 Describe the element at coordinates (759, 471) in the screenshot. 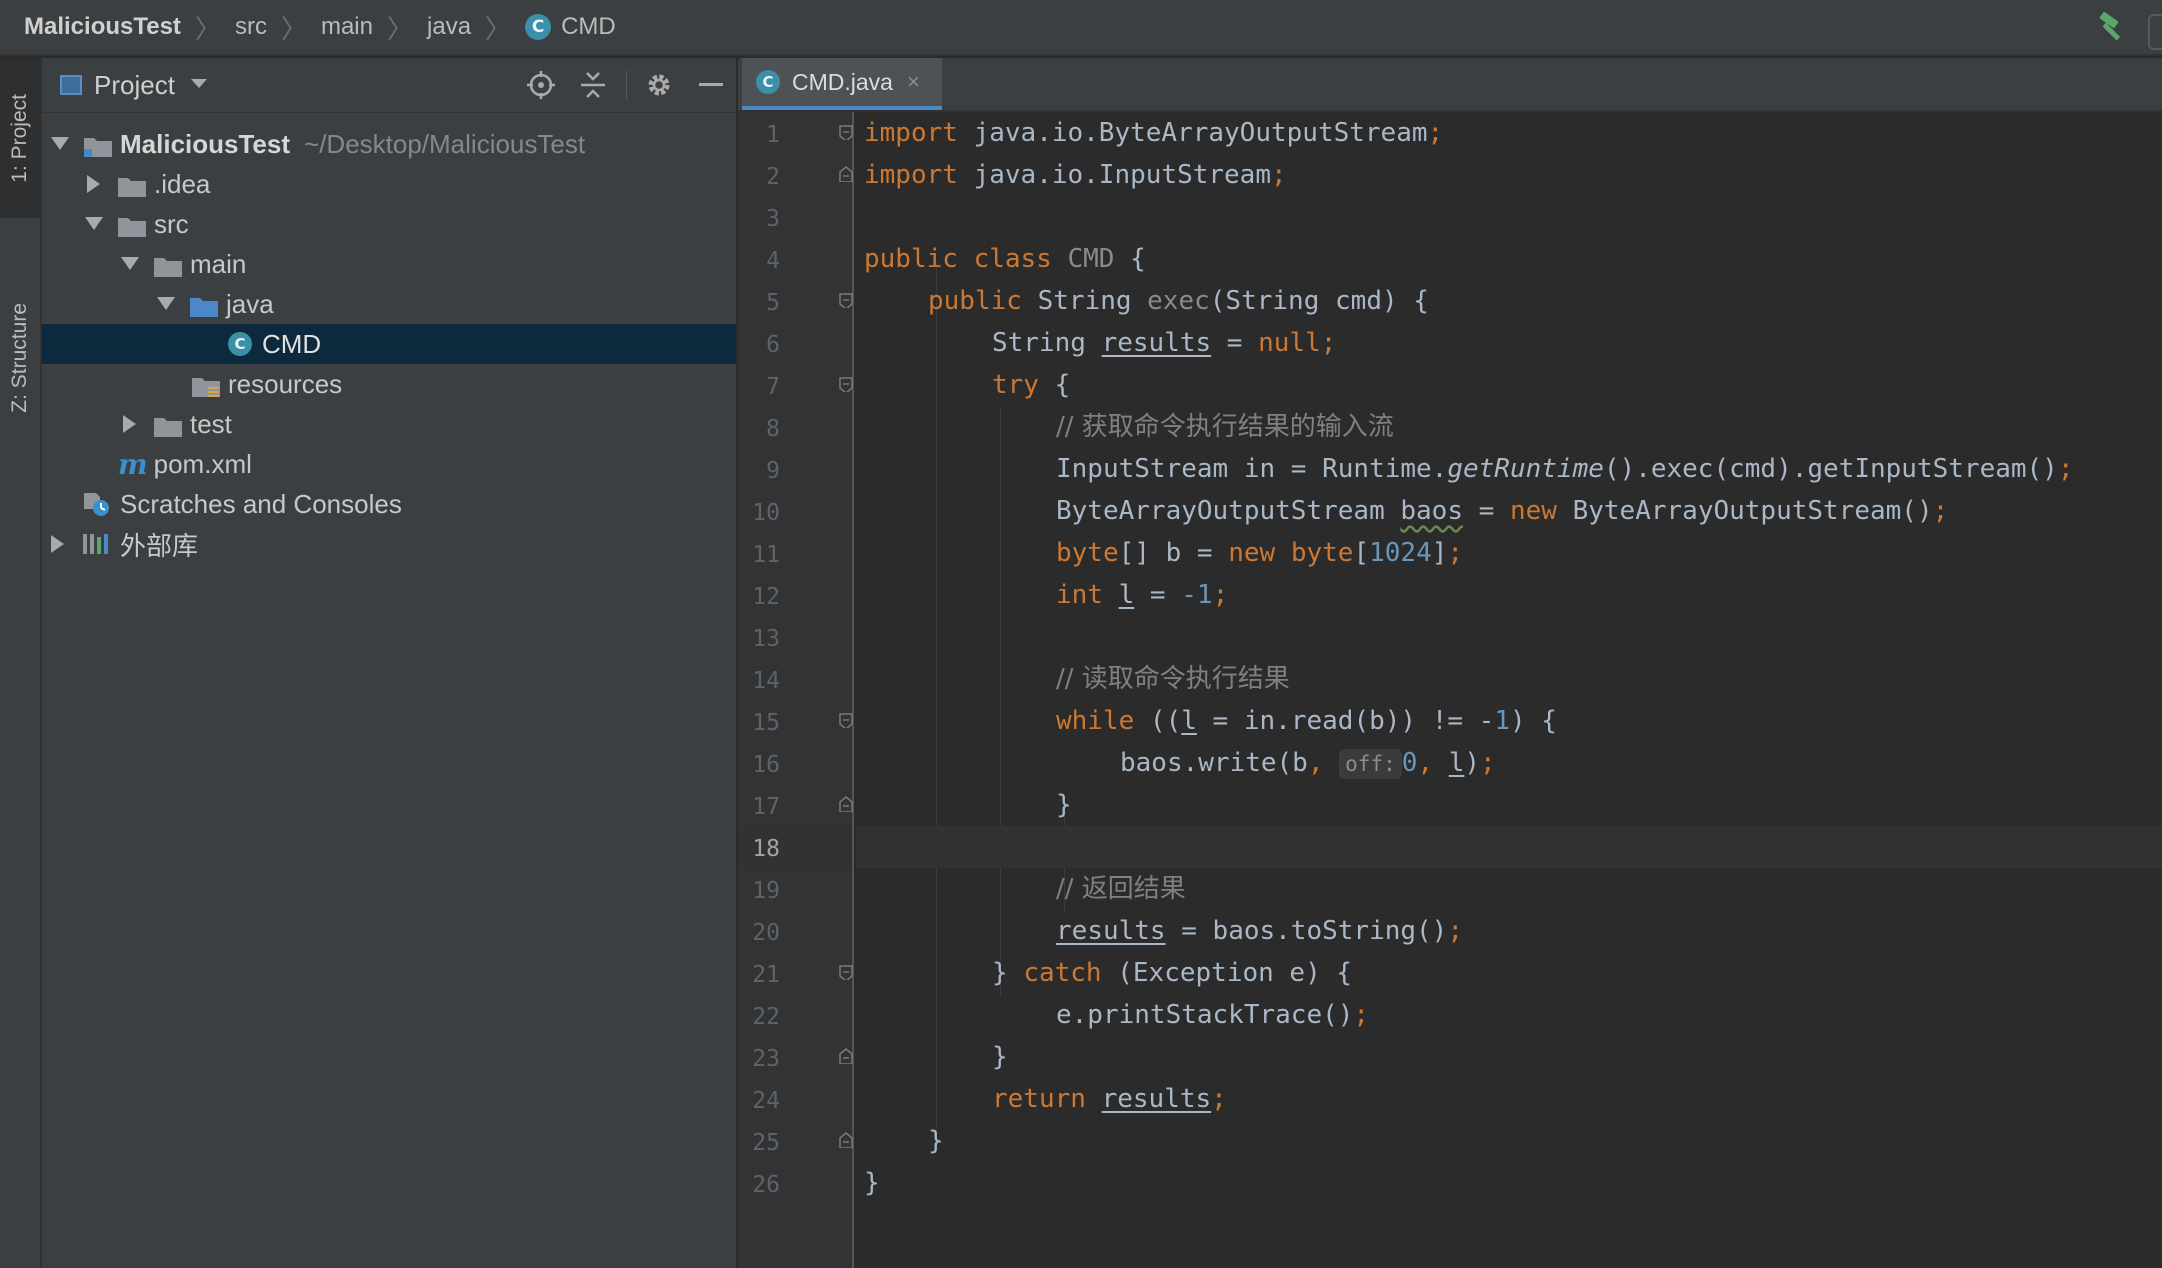

I see `line-number: 9` at that location.